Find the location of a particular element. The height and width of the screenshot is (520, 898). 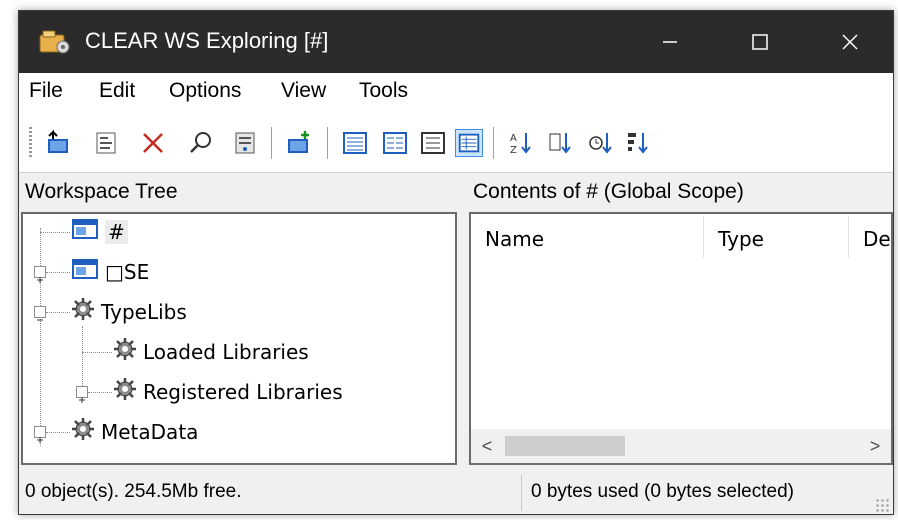

tree-item-metadata: MetaData is located at coordinates (134, 432).